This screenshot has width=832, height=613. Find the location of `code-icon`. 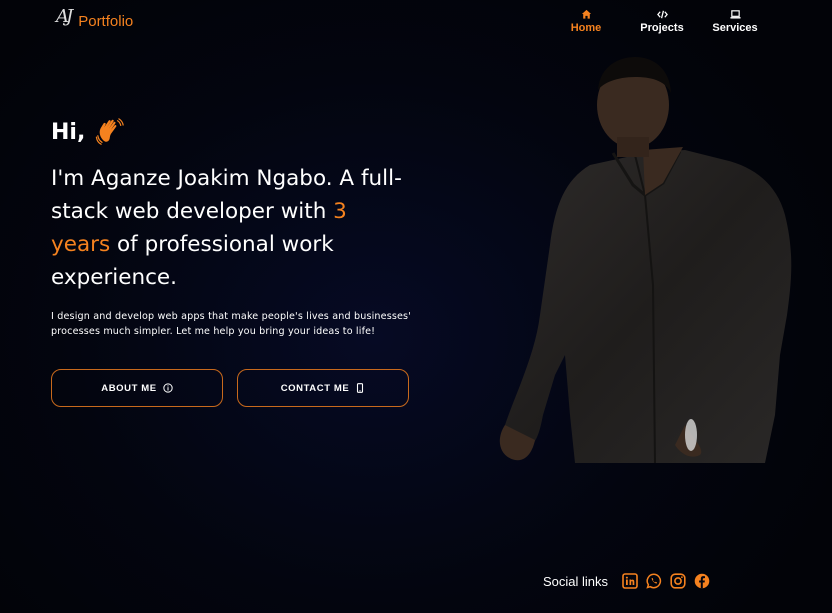

code-icon is located at coordinates (662, 14).